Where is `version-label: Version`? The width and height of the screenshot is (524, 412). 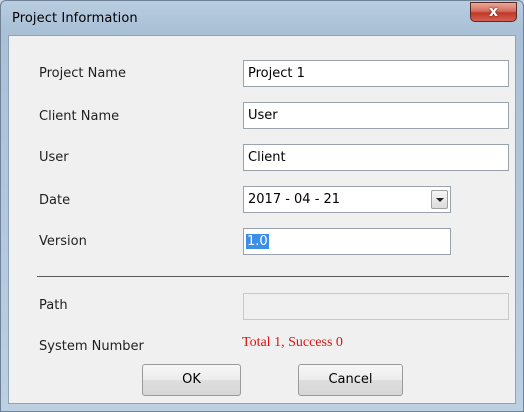
version-label: Version is located at coordinates (63, 241).